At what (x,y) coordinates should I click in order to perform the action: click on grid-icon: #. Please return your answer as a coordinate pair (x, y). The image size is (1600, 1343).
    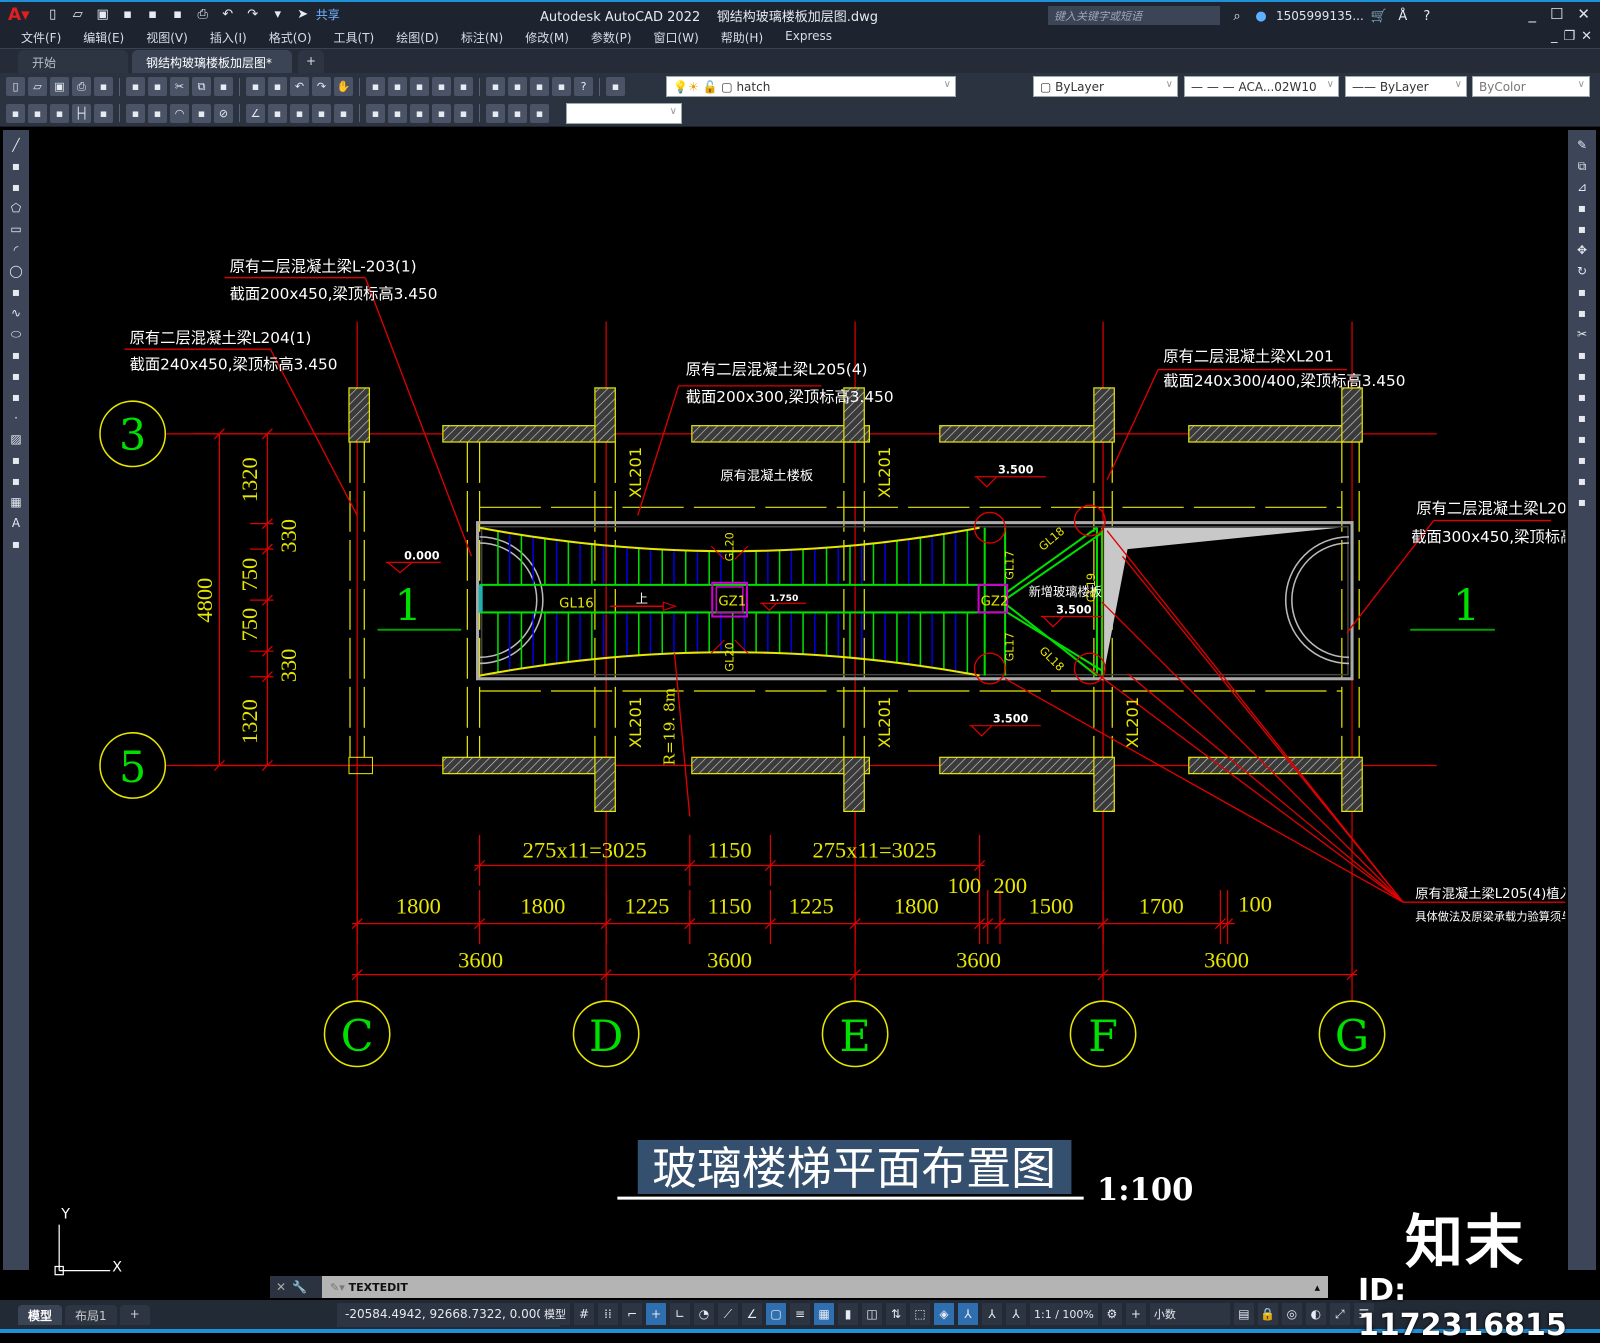
    Looking at the image, I should click on (584, 1314).